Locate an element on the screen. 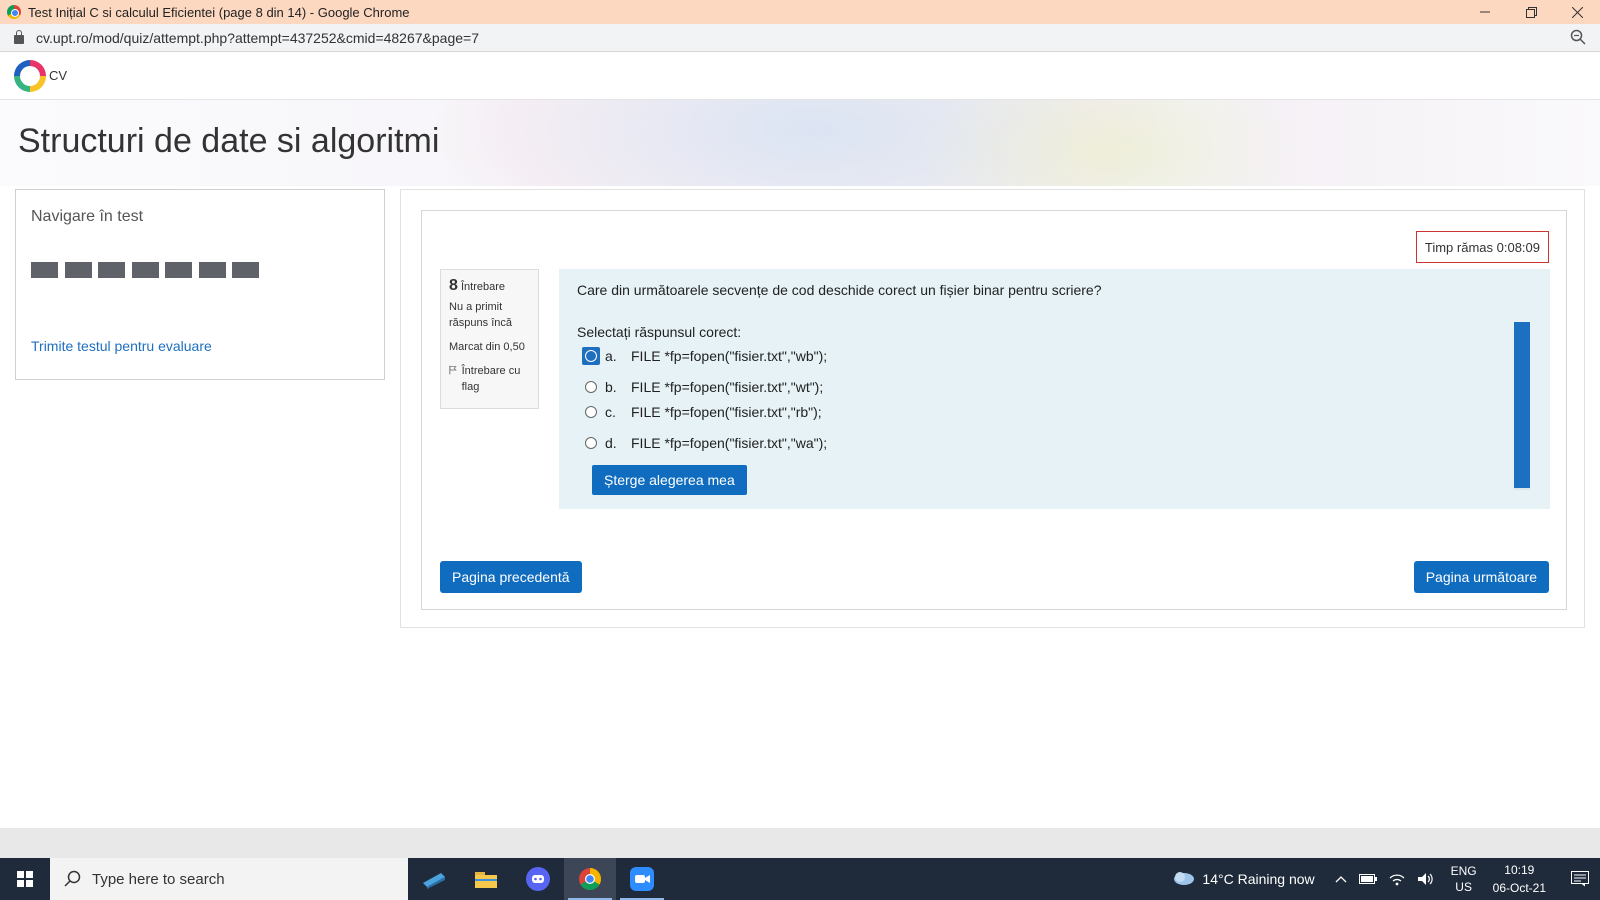 The width and height of the screenshot is (1600, 900). answer-option-b: b. FILE *fp=fopen("fisier.txt","wt"); is located at coordinates (700, 387).